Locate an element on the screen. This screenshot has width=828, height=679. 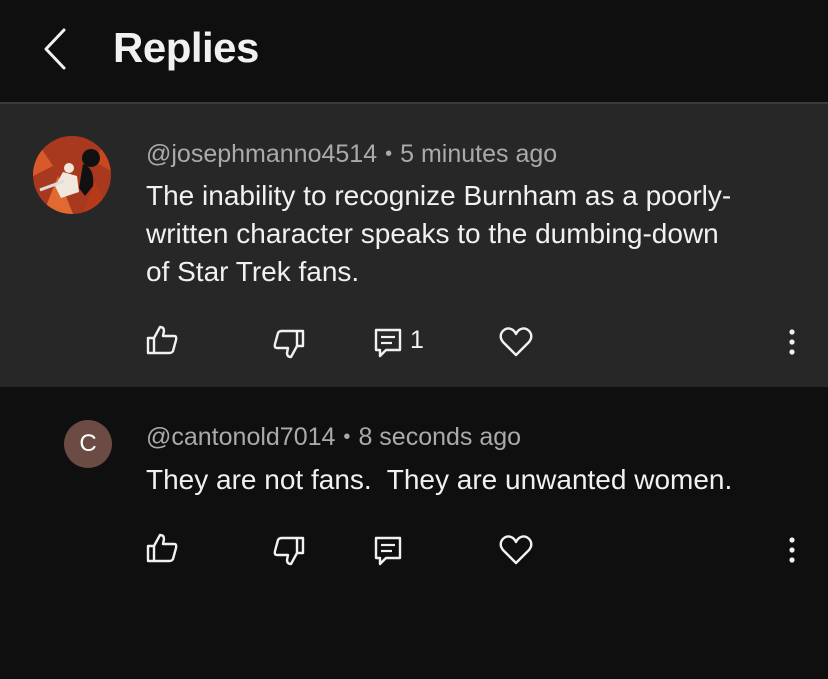
chevron-left-icon is located at coordinates (55, 49).